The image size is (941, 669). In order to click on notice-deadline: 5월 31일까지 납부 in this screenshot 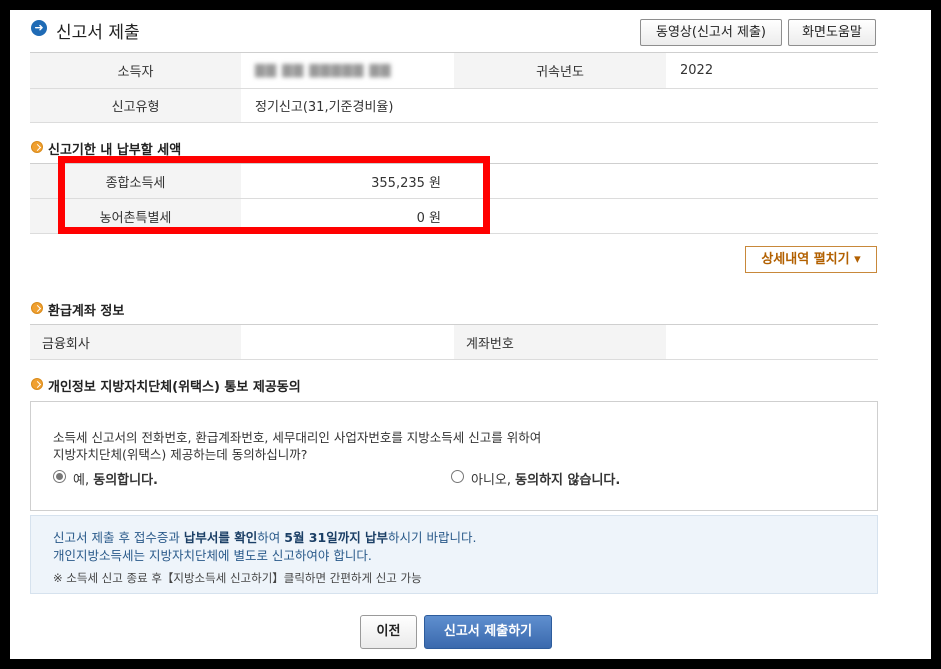, I will do `click(336, 537)`.